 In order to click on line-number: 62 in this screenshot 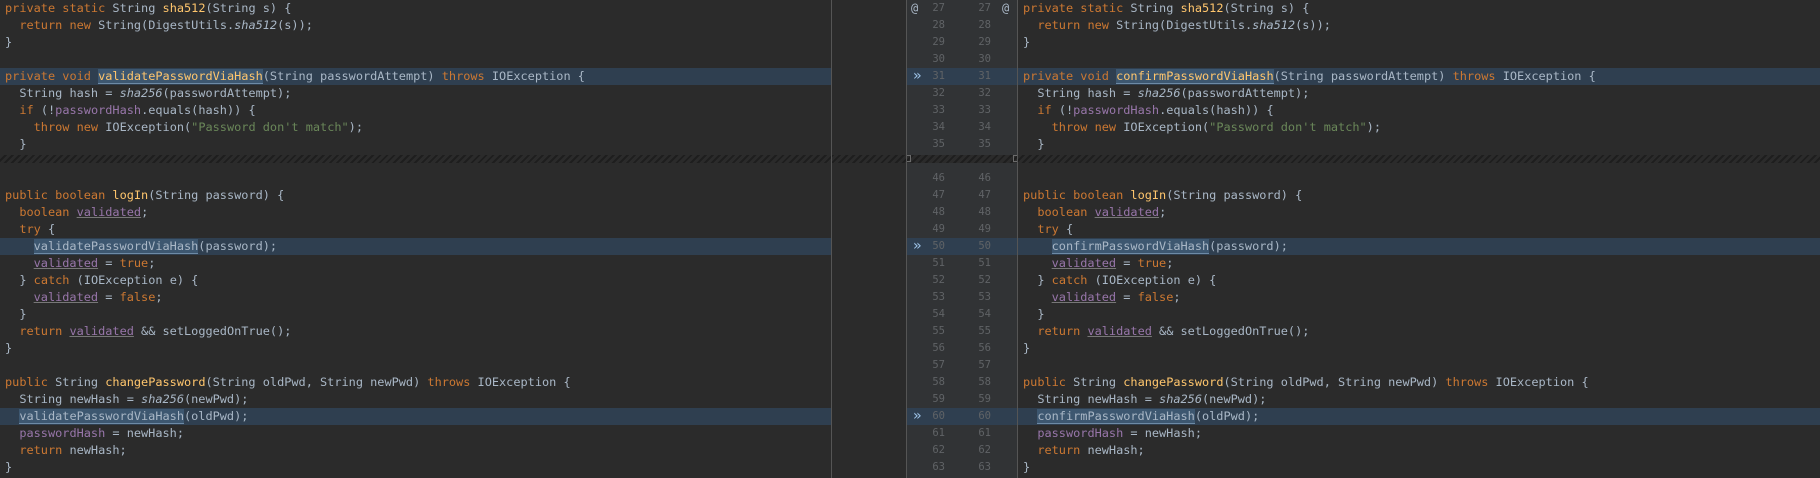, I will do `click(938, 450)`.